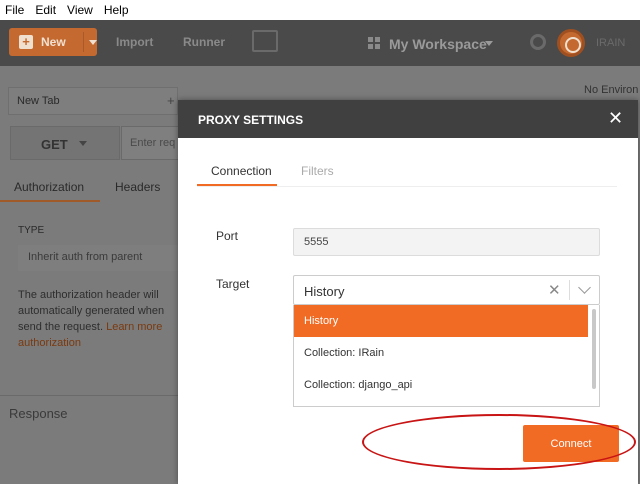 Image resolution: width=640 pixels, height=484 pixels. I want to click on menu-bar: File Edit View Help, so click(320, 10).